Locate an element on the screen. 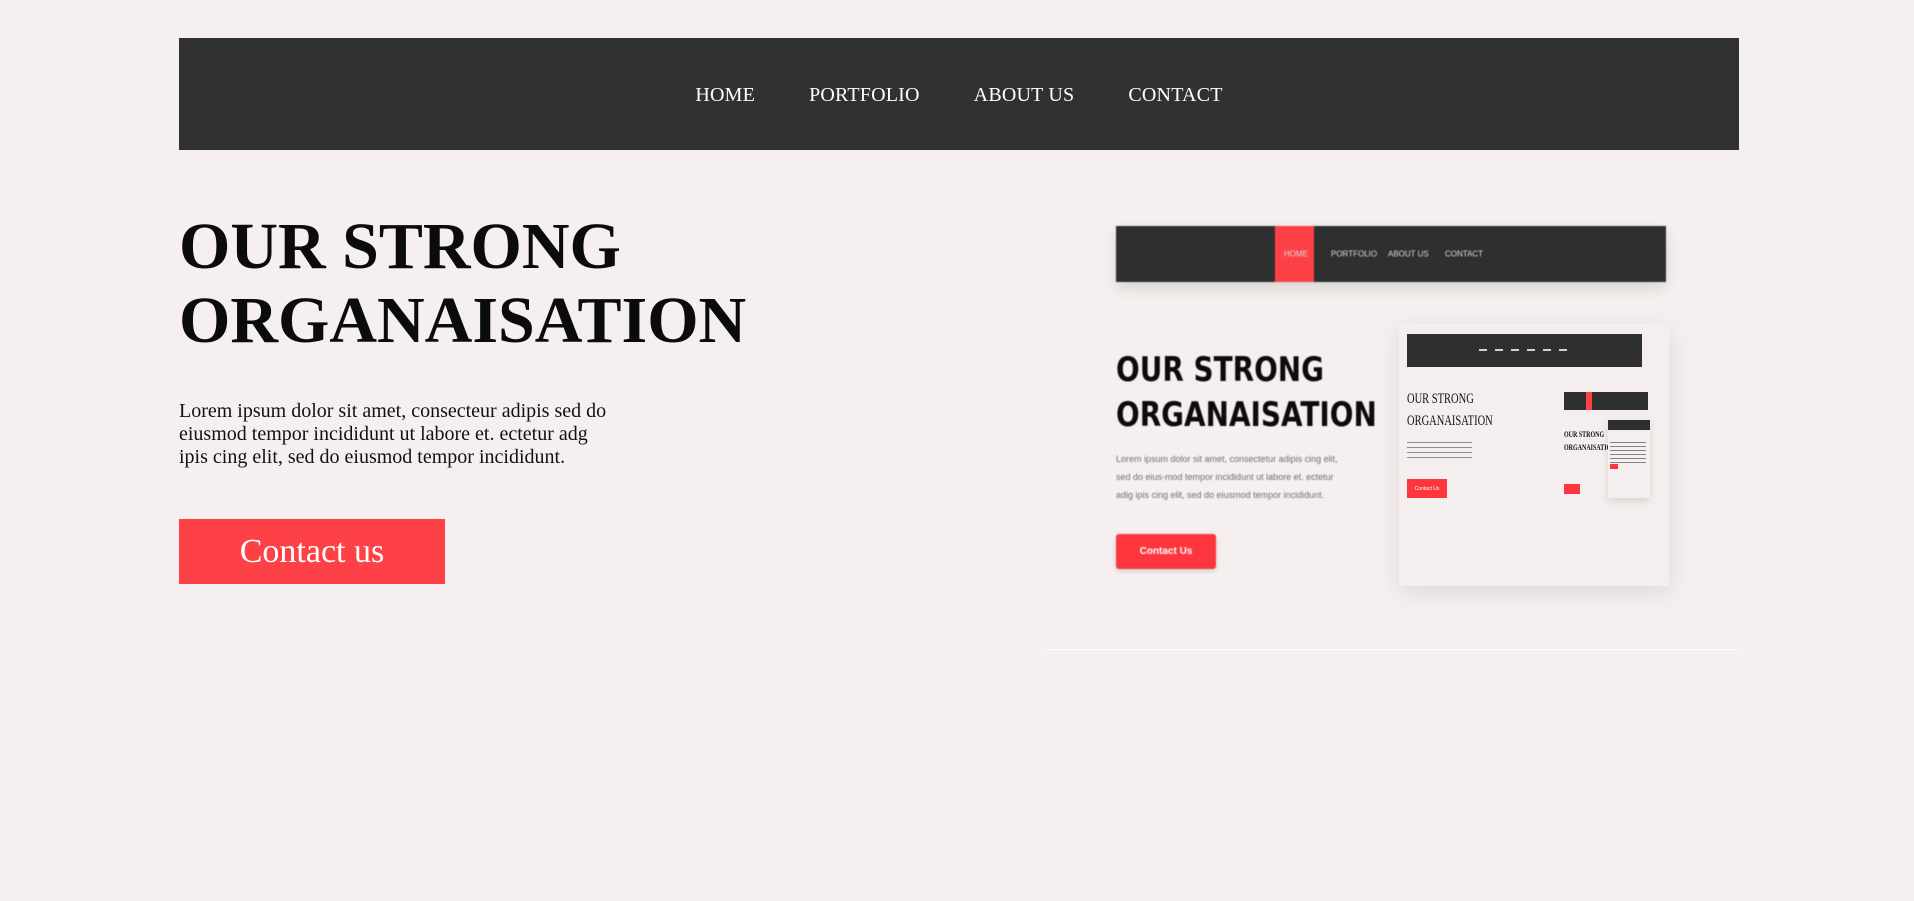 This screenshot has height=901, width=1914. nested-nav-links is located at coordinates (1524, 350).